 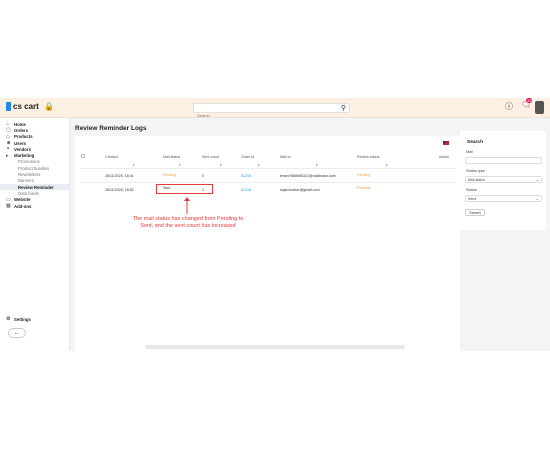 I want to click on search-button: Search, so click(x=475, y=212).